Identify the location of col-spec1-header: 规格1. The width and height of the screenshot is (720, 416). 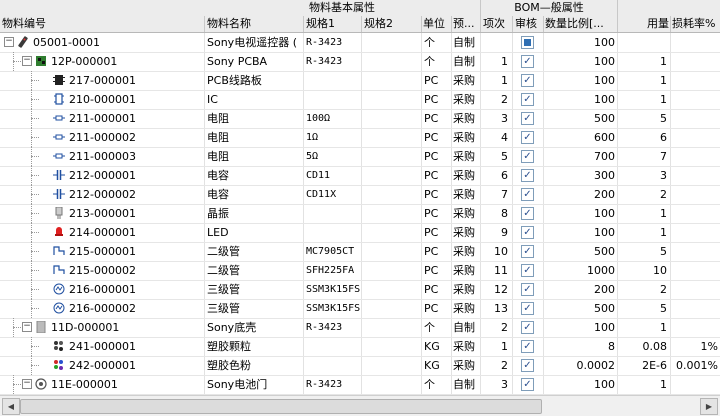
(333, 24).